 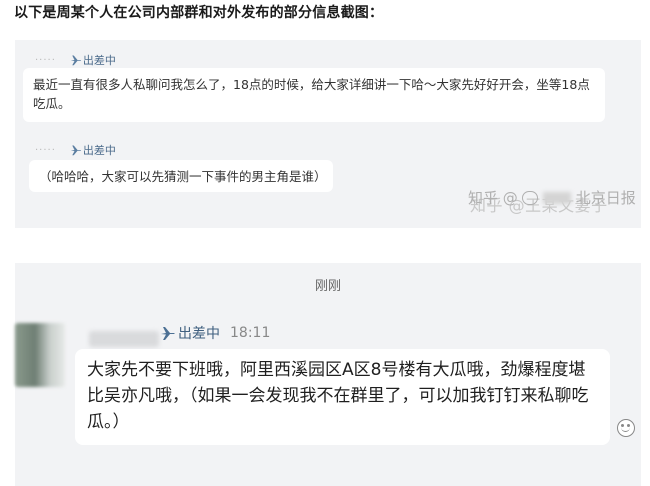 I want to click on watermark-blurred, so click(x=556, y=197).